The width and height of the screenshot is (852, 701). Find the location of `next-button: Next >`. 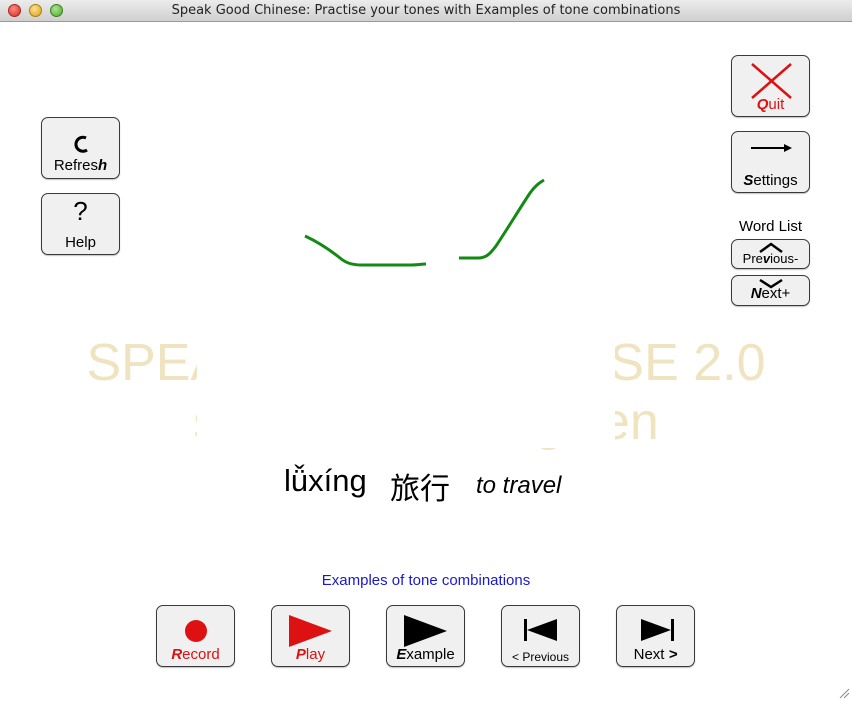

next-button: Next > is located at coordinates (655, 636).